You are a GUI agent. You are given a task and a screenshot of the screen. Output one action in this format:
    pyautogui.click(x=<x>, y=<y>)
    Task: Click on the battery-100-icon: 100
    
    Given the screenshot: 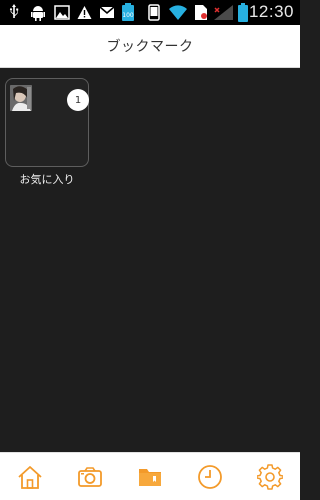 What is the action you would take?
    pyautogui.click(x=128, y=12)
    